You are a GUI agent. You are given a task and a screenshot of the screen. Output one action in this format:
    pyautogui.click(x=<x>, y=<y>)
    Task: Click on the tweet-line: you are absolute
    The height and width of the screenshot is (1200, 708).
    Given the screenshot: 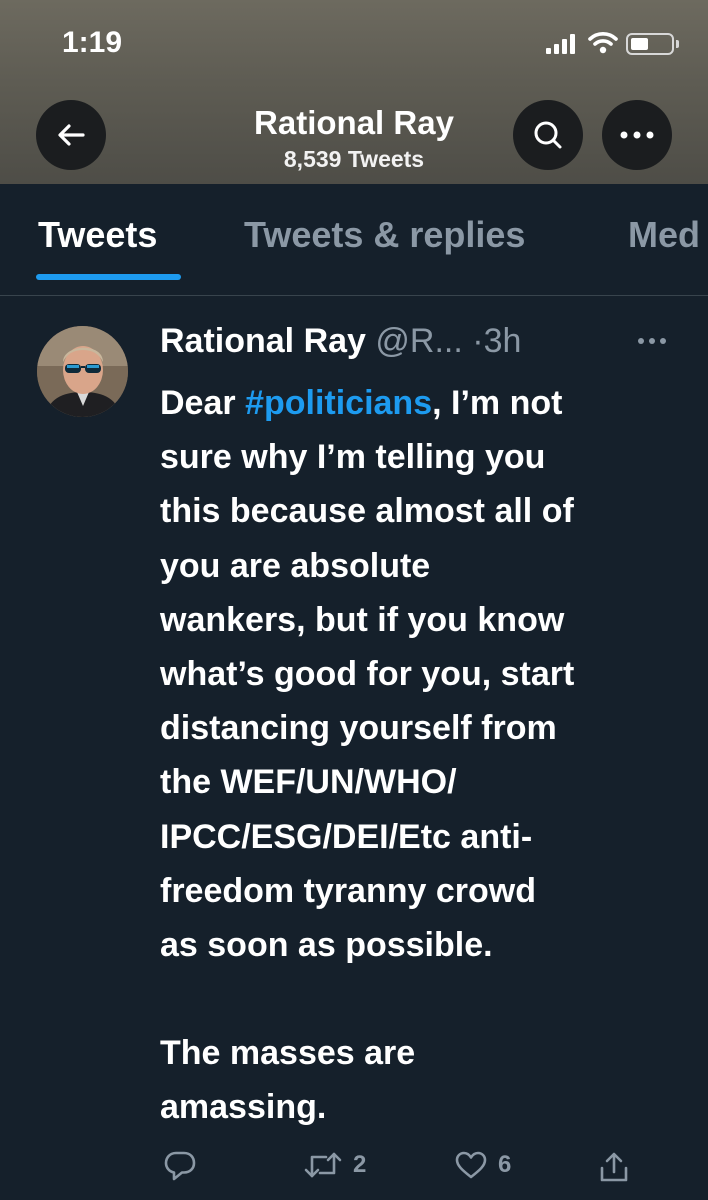 What is the action you would take?
    pyautogui.click(x=295, y=565)
    